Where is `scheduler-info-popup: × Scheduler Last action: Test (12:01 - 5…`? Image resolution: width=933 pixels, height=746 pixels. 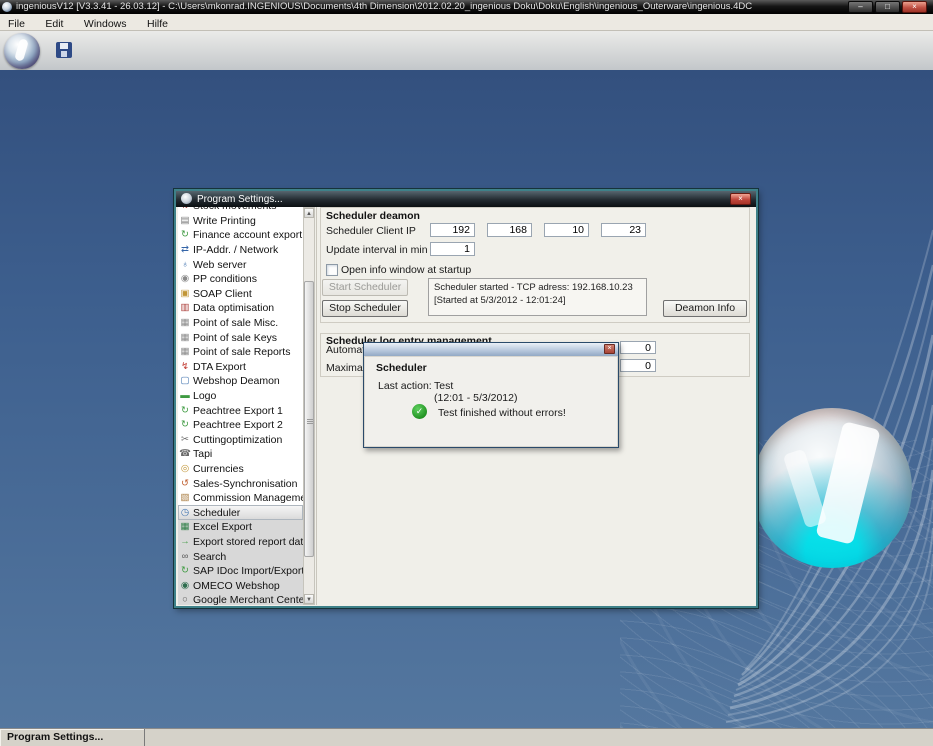 scheduler-info-popup: × Scheduler Last action: Test (12:01 - 5… is located at coordinates (491, 395).